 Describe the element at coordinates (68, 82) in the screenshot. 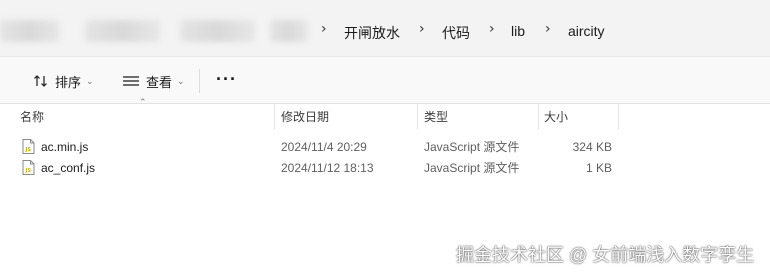

I see `sort-label: 排序` at that location.